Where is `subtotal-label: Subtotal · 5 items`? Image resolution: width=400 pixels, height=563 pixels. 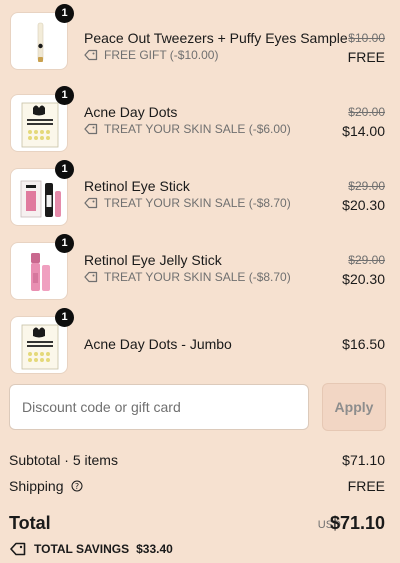 subtotal-label: Subtotal · 5 items is located at coordinates (63, 460).